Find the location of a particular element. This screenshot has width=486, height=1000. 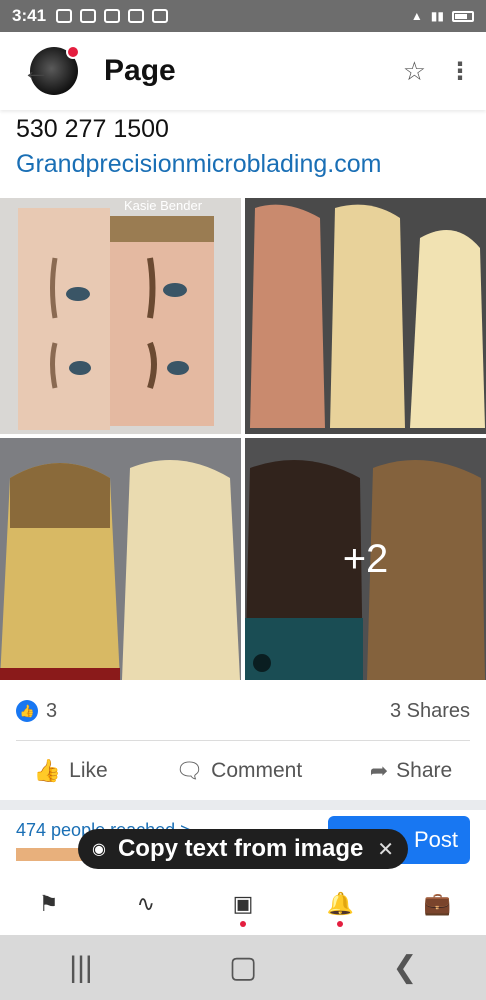

bottom-tab-bar: ⚑ ∿ ▣ 🔔 💼 is located at coordinates (243, 904).